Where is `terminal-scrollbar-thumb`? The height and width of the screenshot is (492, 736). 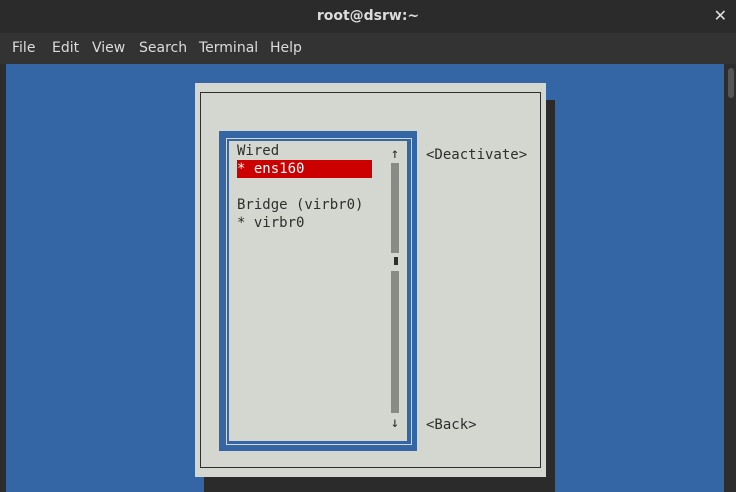
terminal-scrollbar-thumb is located at coordinates (731, 83).